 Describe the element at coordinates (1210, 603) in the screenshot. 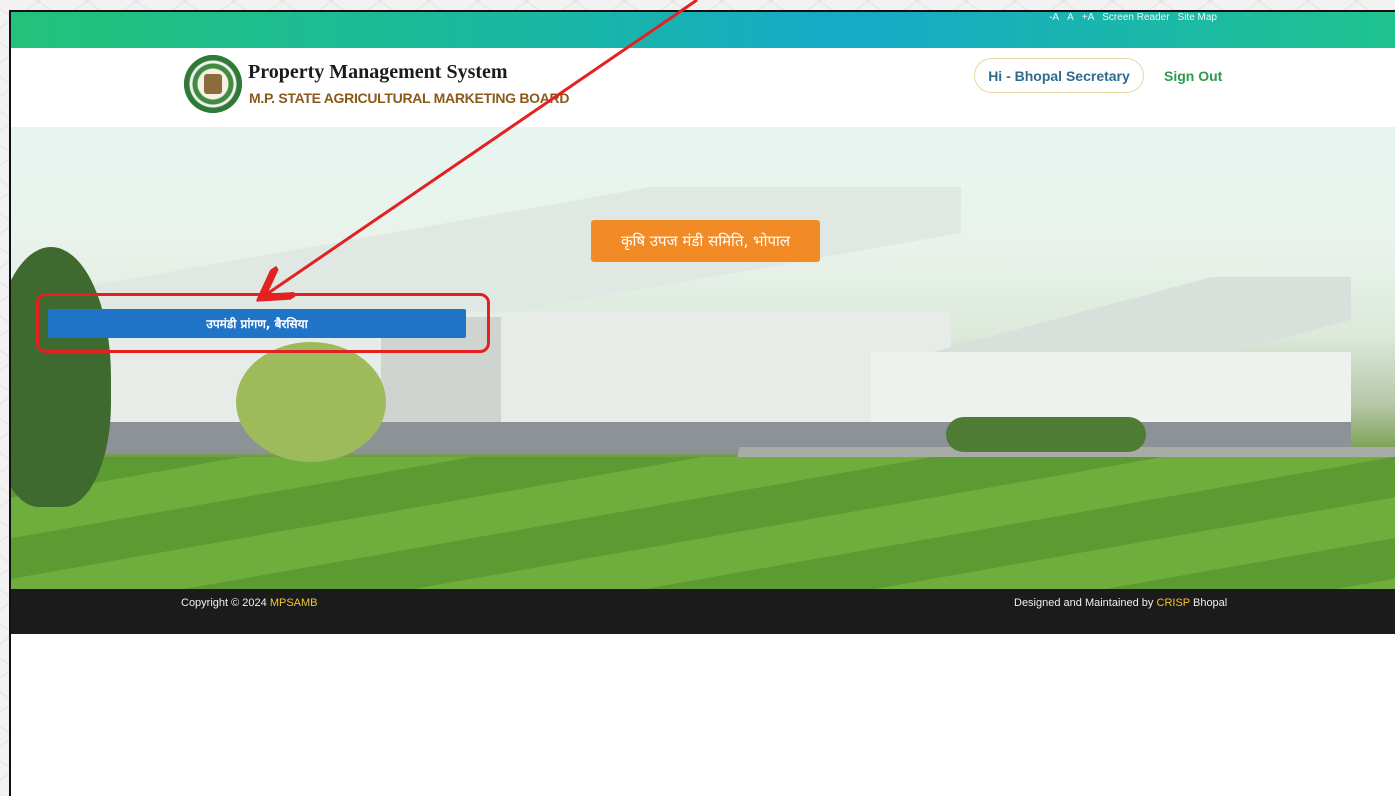

I see `designed-suffix: Bhopal` at that location.